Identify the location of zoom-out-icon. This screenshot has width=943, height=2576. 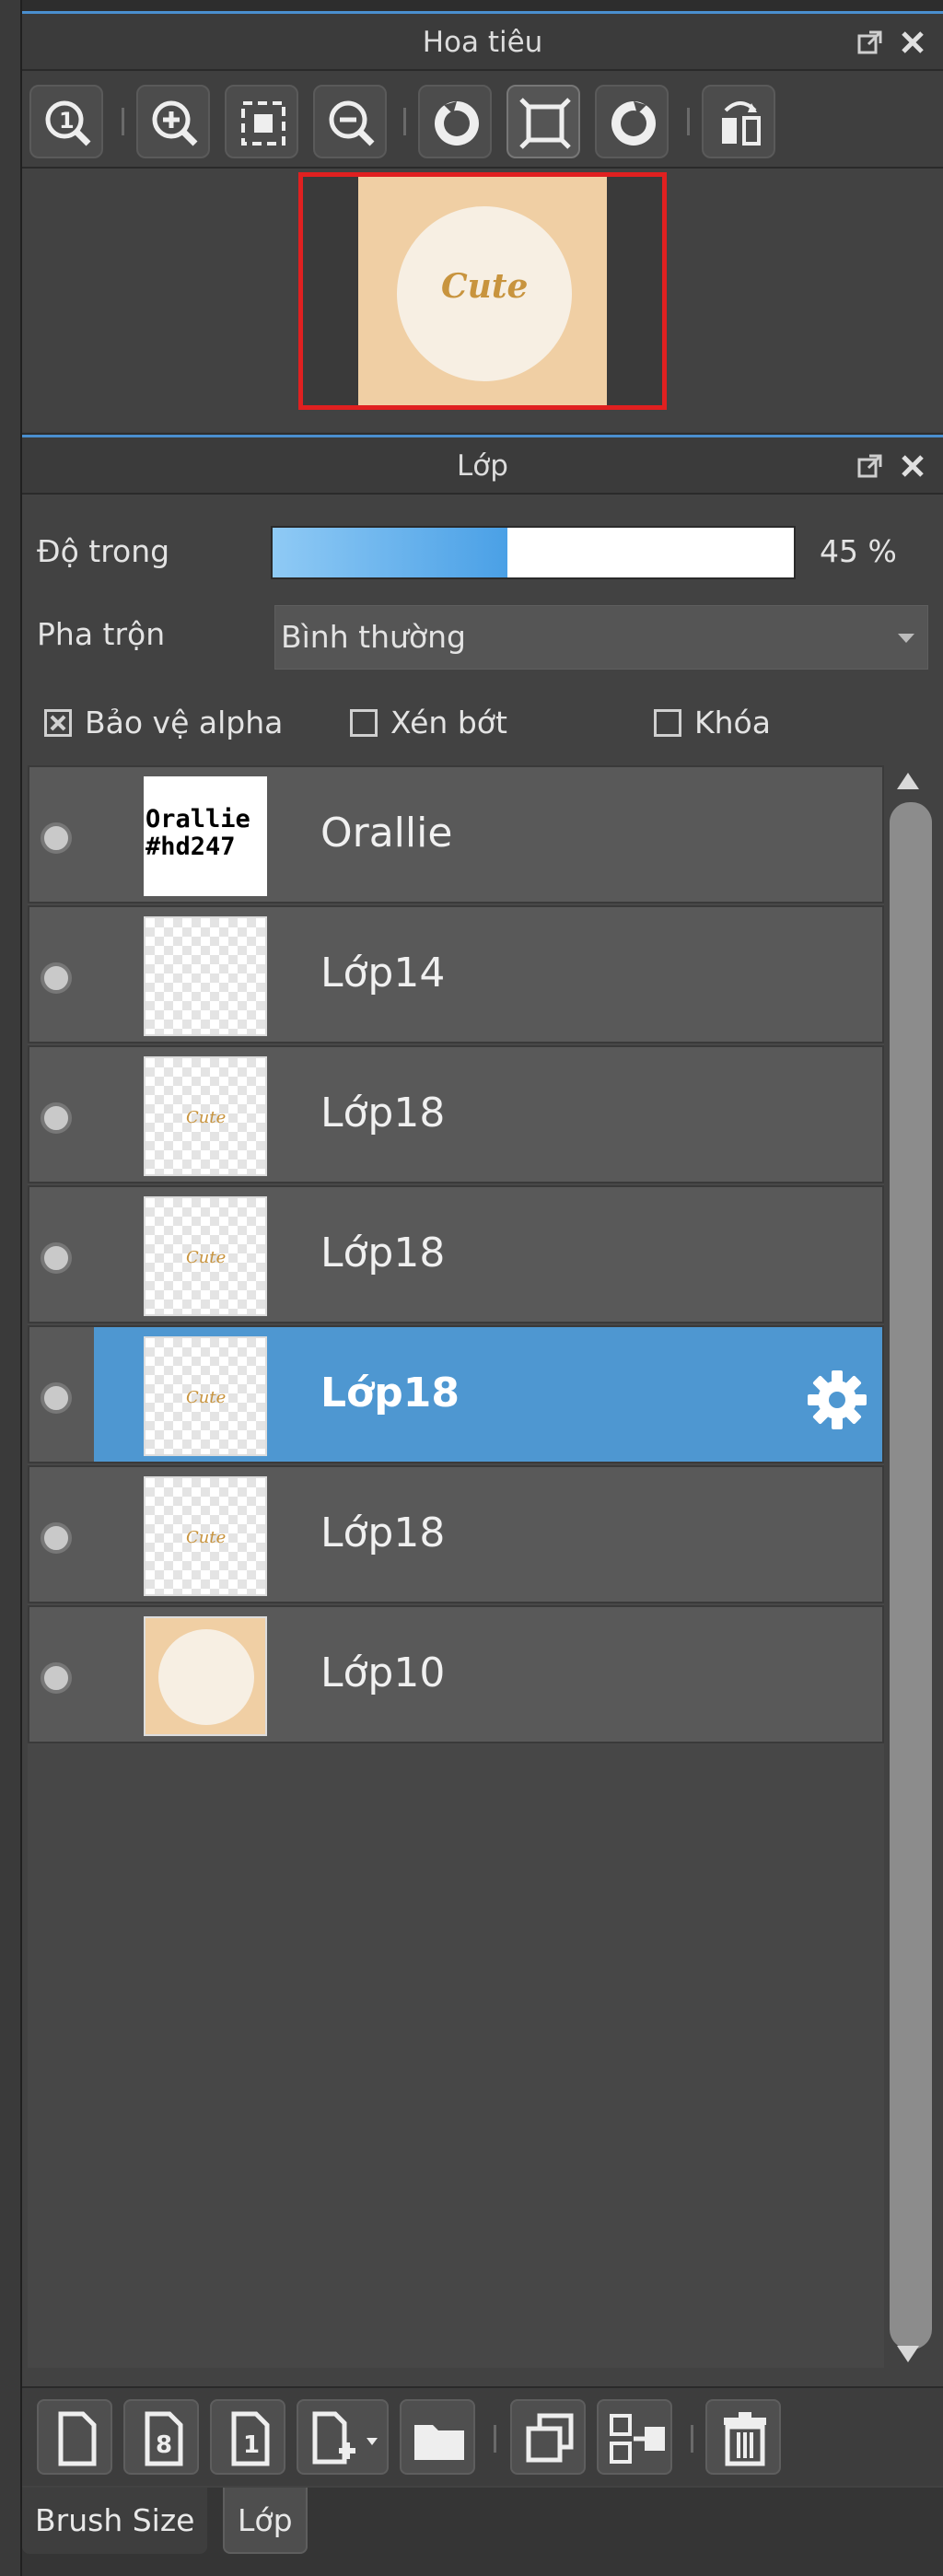
(350, 121).